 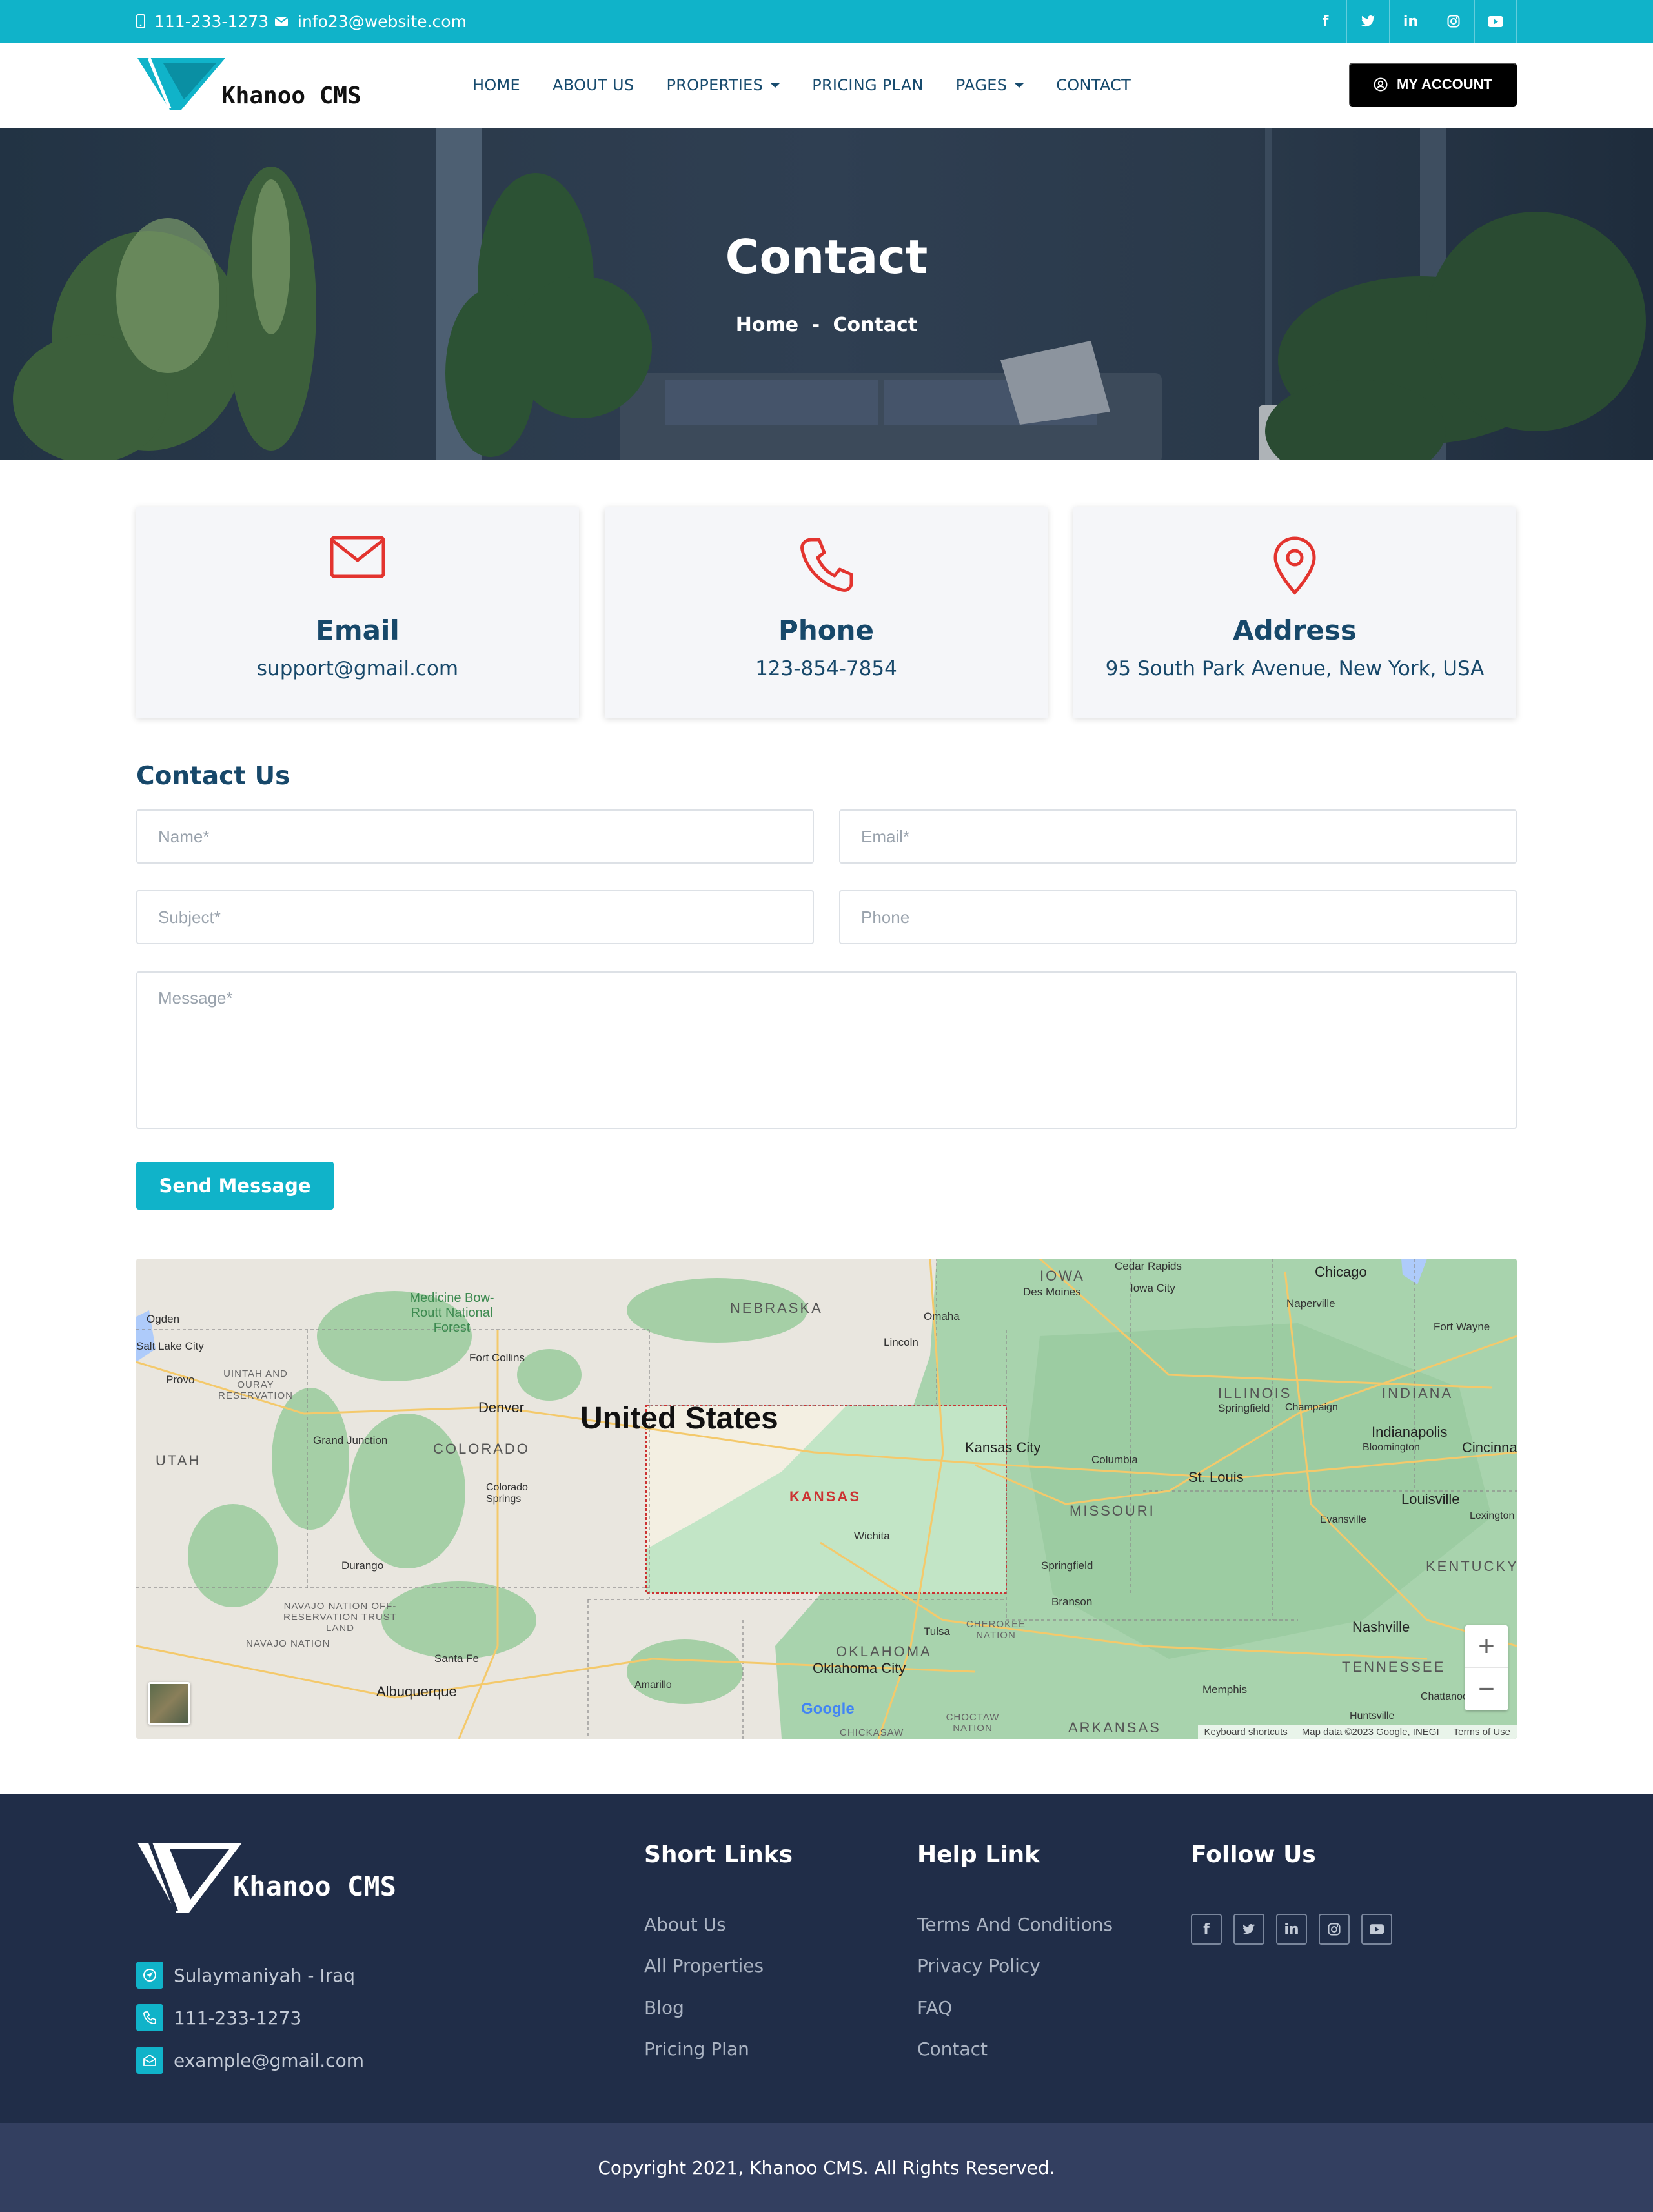 I want to click on topbar-phone: 111-233-1273, so click(x=202, y=21).